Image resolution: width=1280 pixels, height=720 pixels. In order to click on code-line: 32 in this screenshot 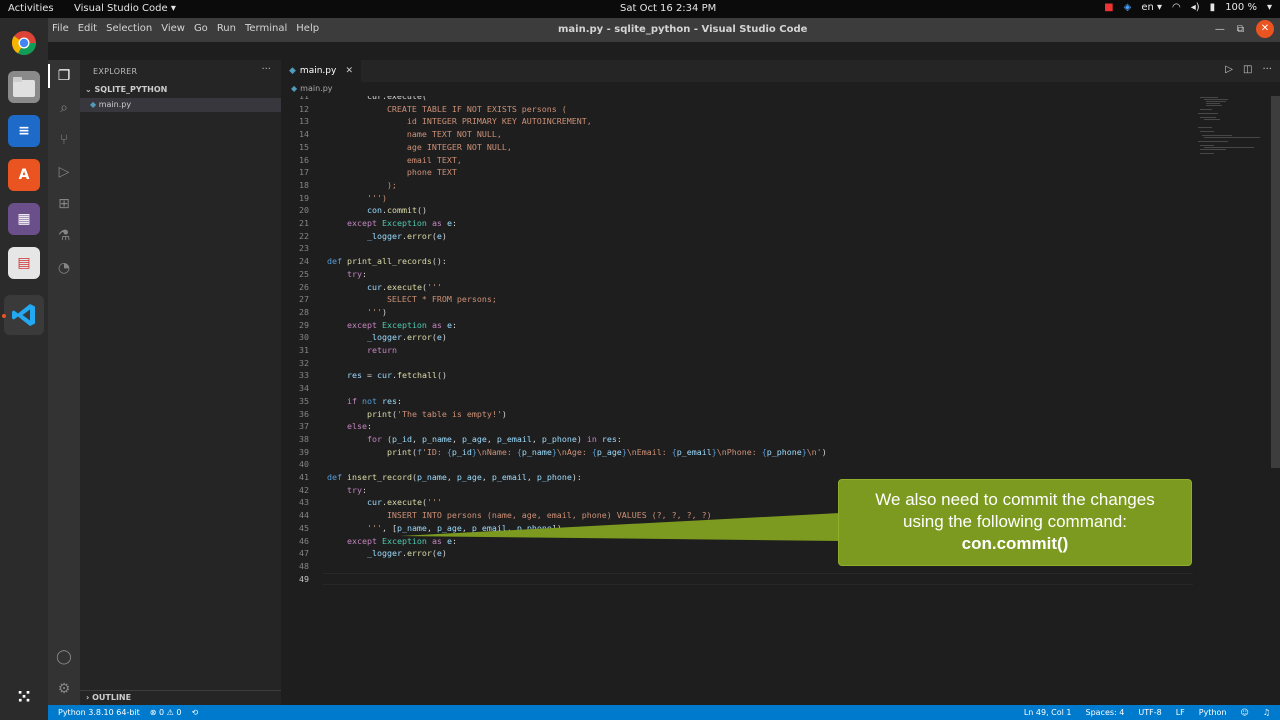, I will do `click(736, 363)`.